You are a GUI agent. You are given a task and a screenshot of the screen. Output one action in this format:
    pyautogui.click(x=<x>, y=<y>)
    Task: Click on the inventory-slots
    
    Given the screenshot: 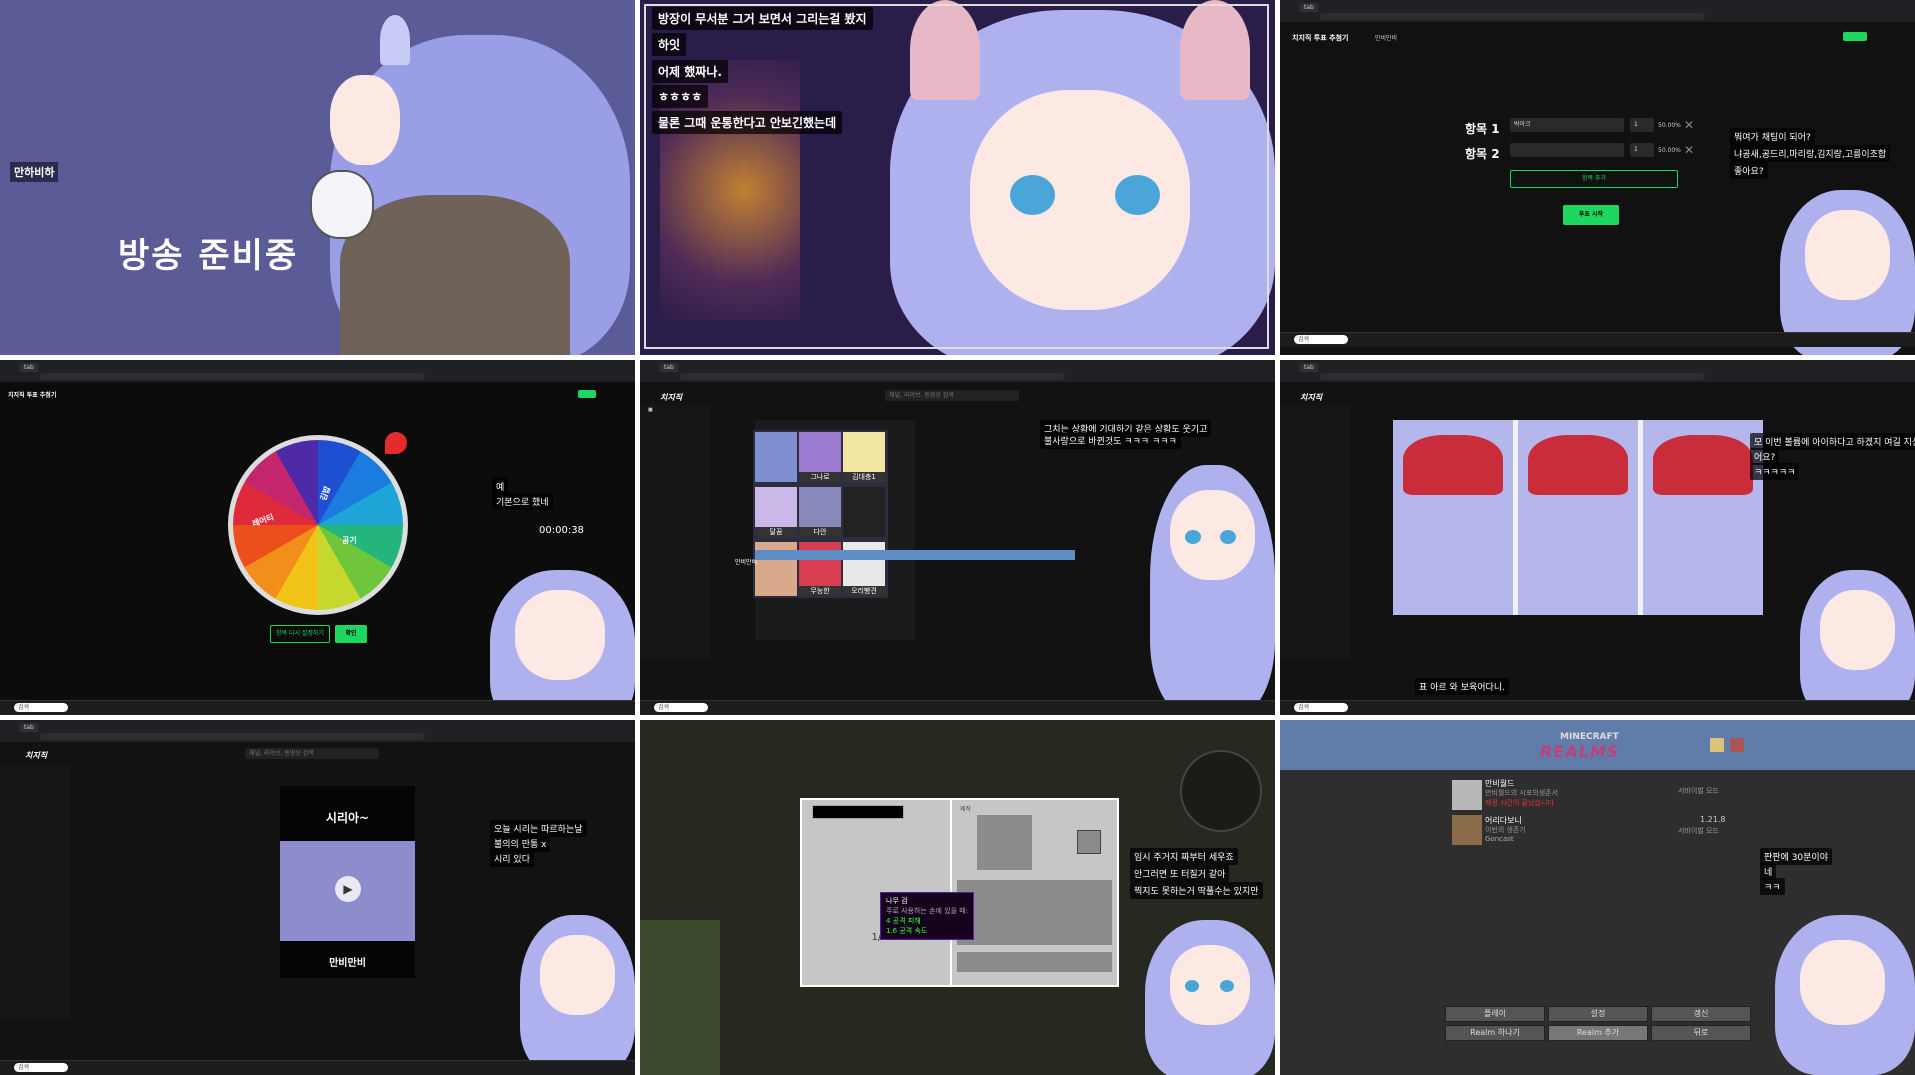 What is the action you would take?
    pyautogui.click(x=1034, y=912)
    